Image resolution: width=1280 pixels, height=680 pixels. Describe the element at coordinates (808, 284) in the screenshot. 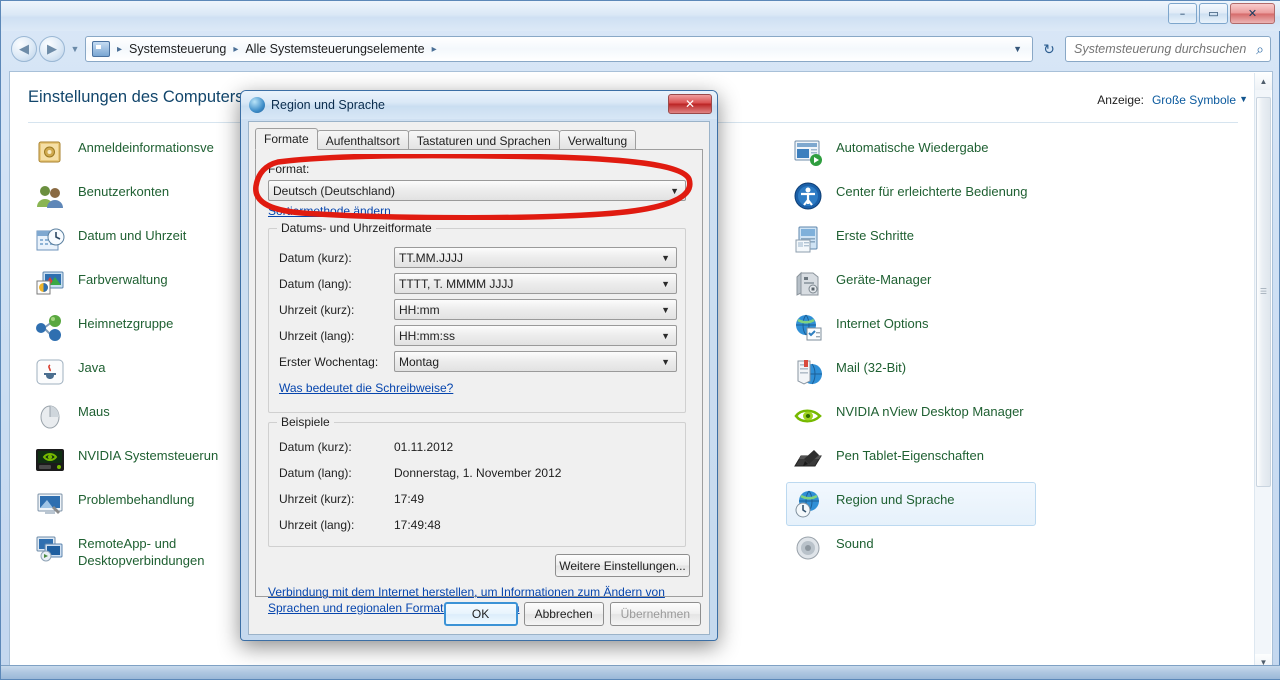

I see `device-manager-icon` at that location.